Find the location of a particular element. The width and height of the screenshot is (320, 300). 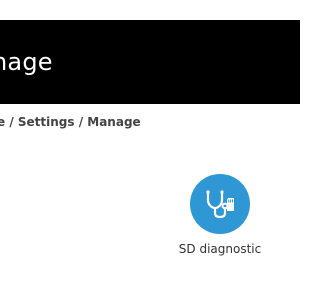

top-strip is located at coordinates (150, 10).